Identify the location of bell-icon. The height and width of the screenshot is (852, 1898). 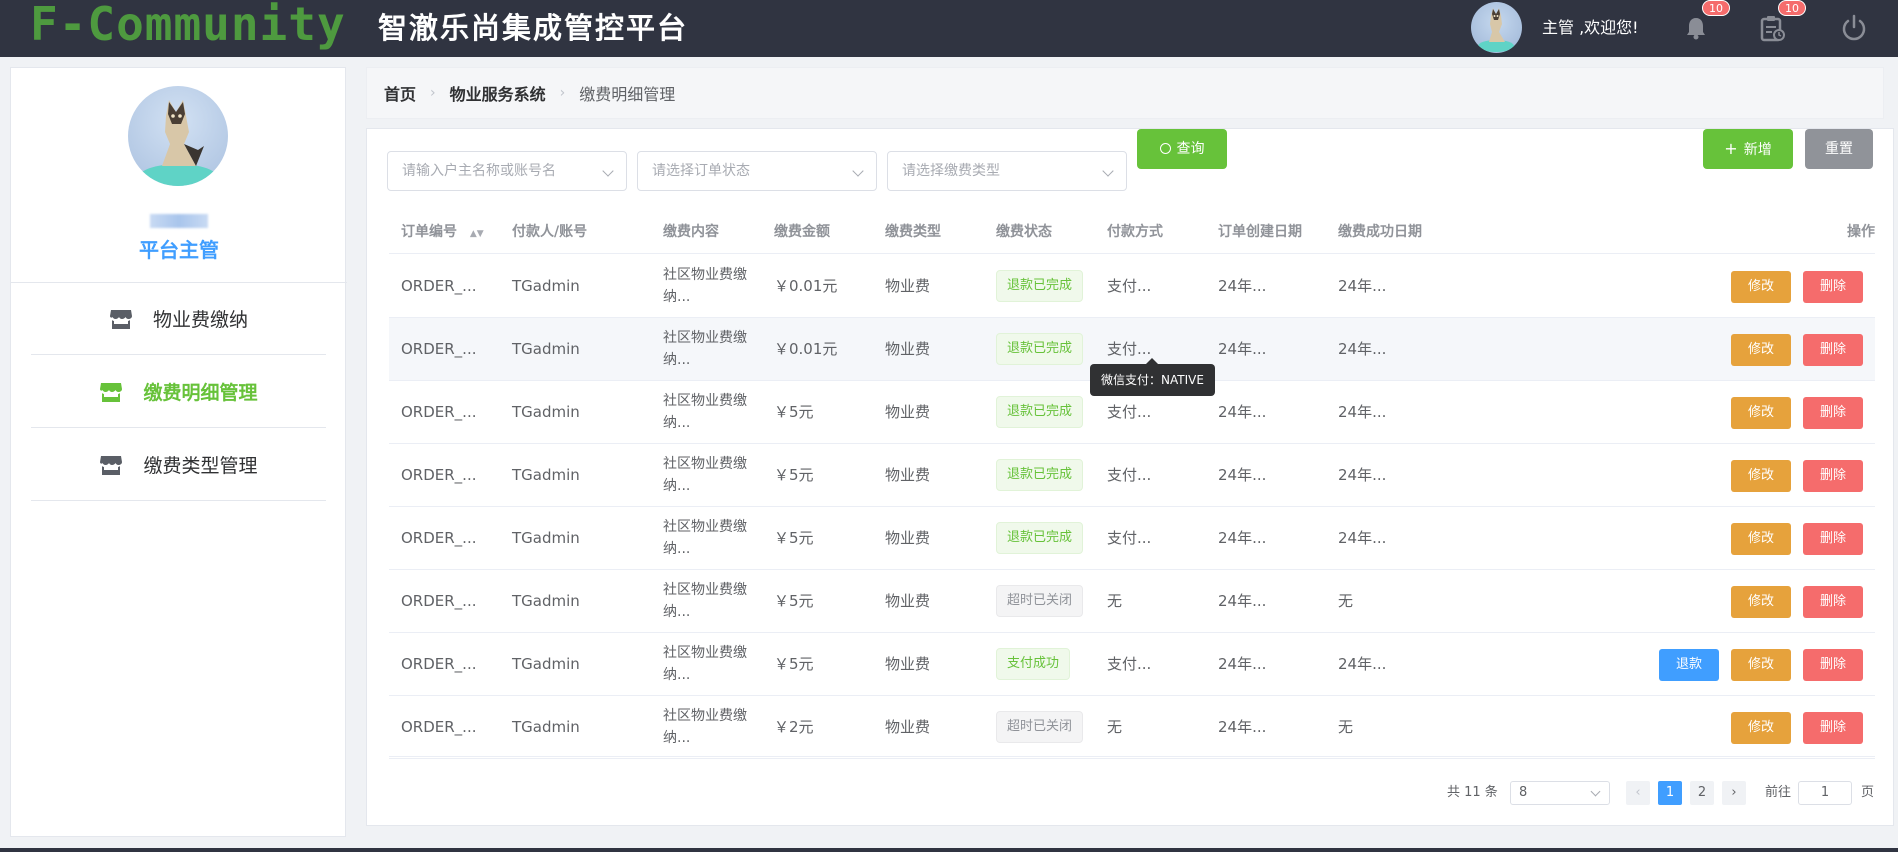
(1696, 28).